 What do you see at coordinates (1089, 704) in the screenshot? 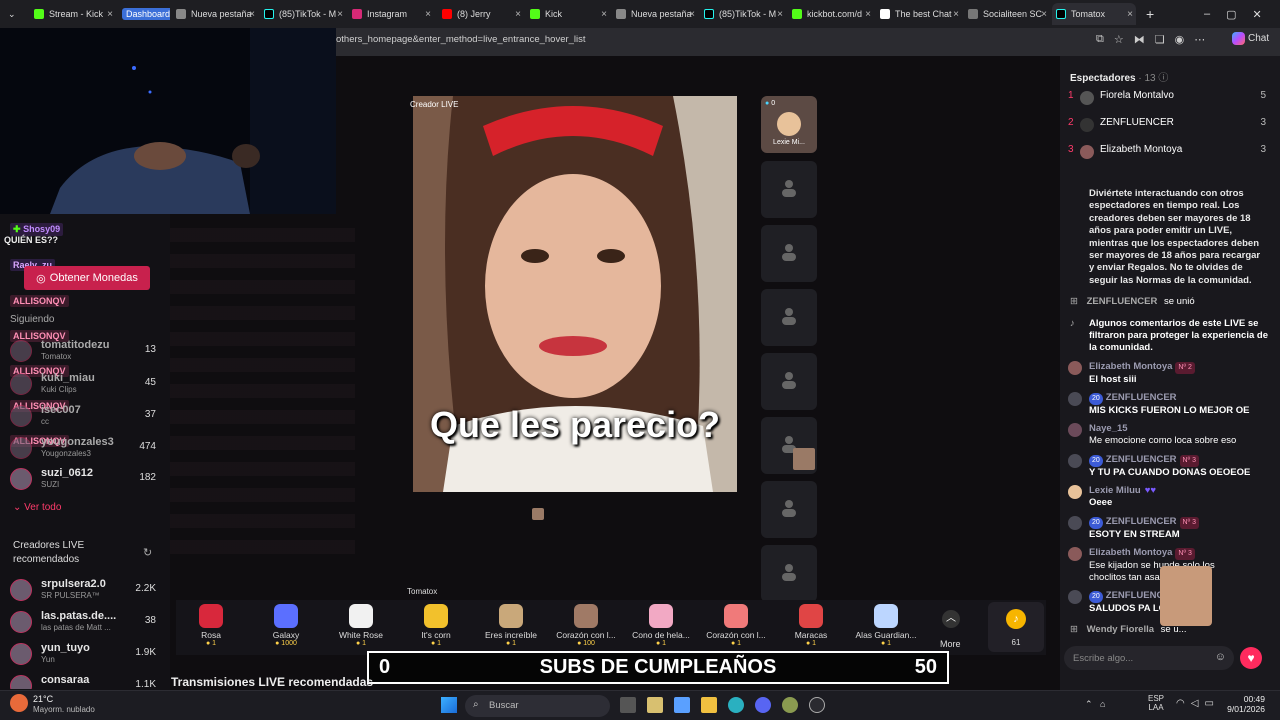
I see `tray-chevron-up-icon: ⌃` at bounding box center [1089, 704].